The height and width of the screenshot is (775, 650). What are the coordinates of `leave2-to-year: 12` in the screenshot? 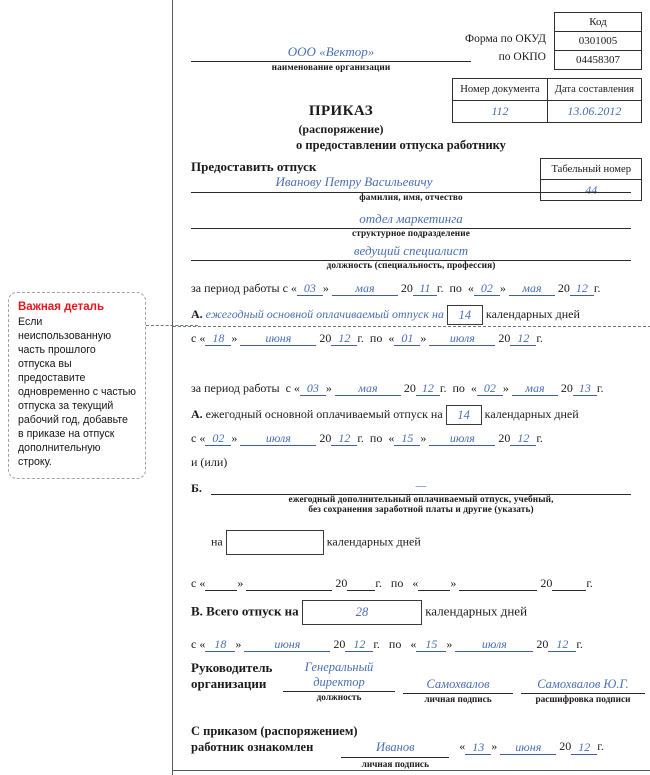 It's located at (523, 439).